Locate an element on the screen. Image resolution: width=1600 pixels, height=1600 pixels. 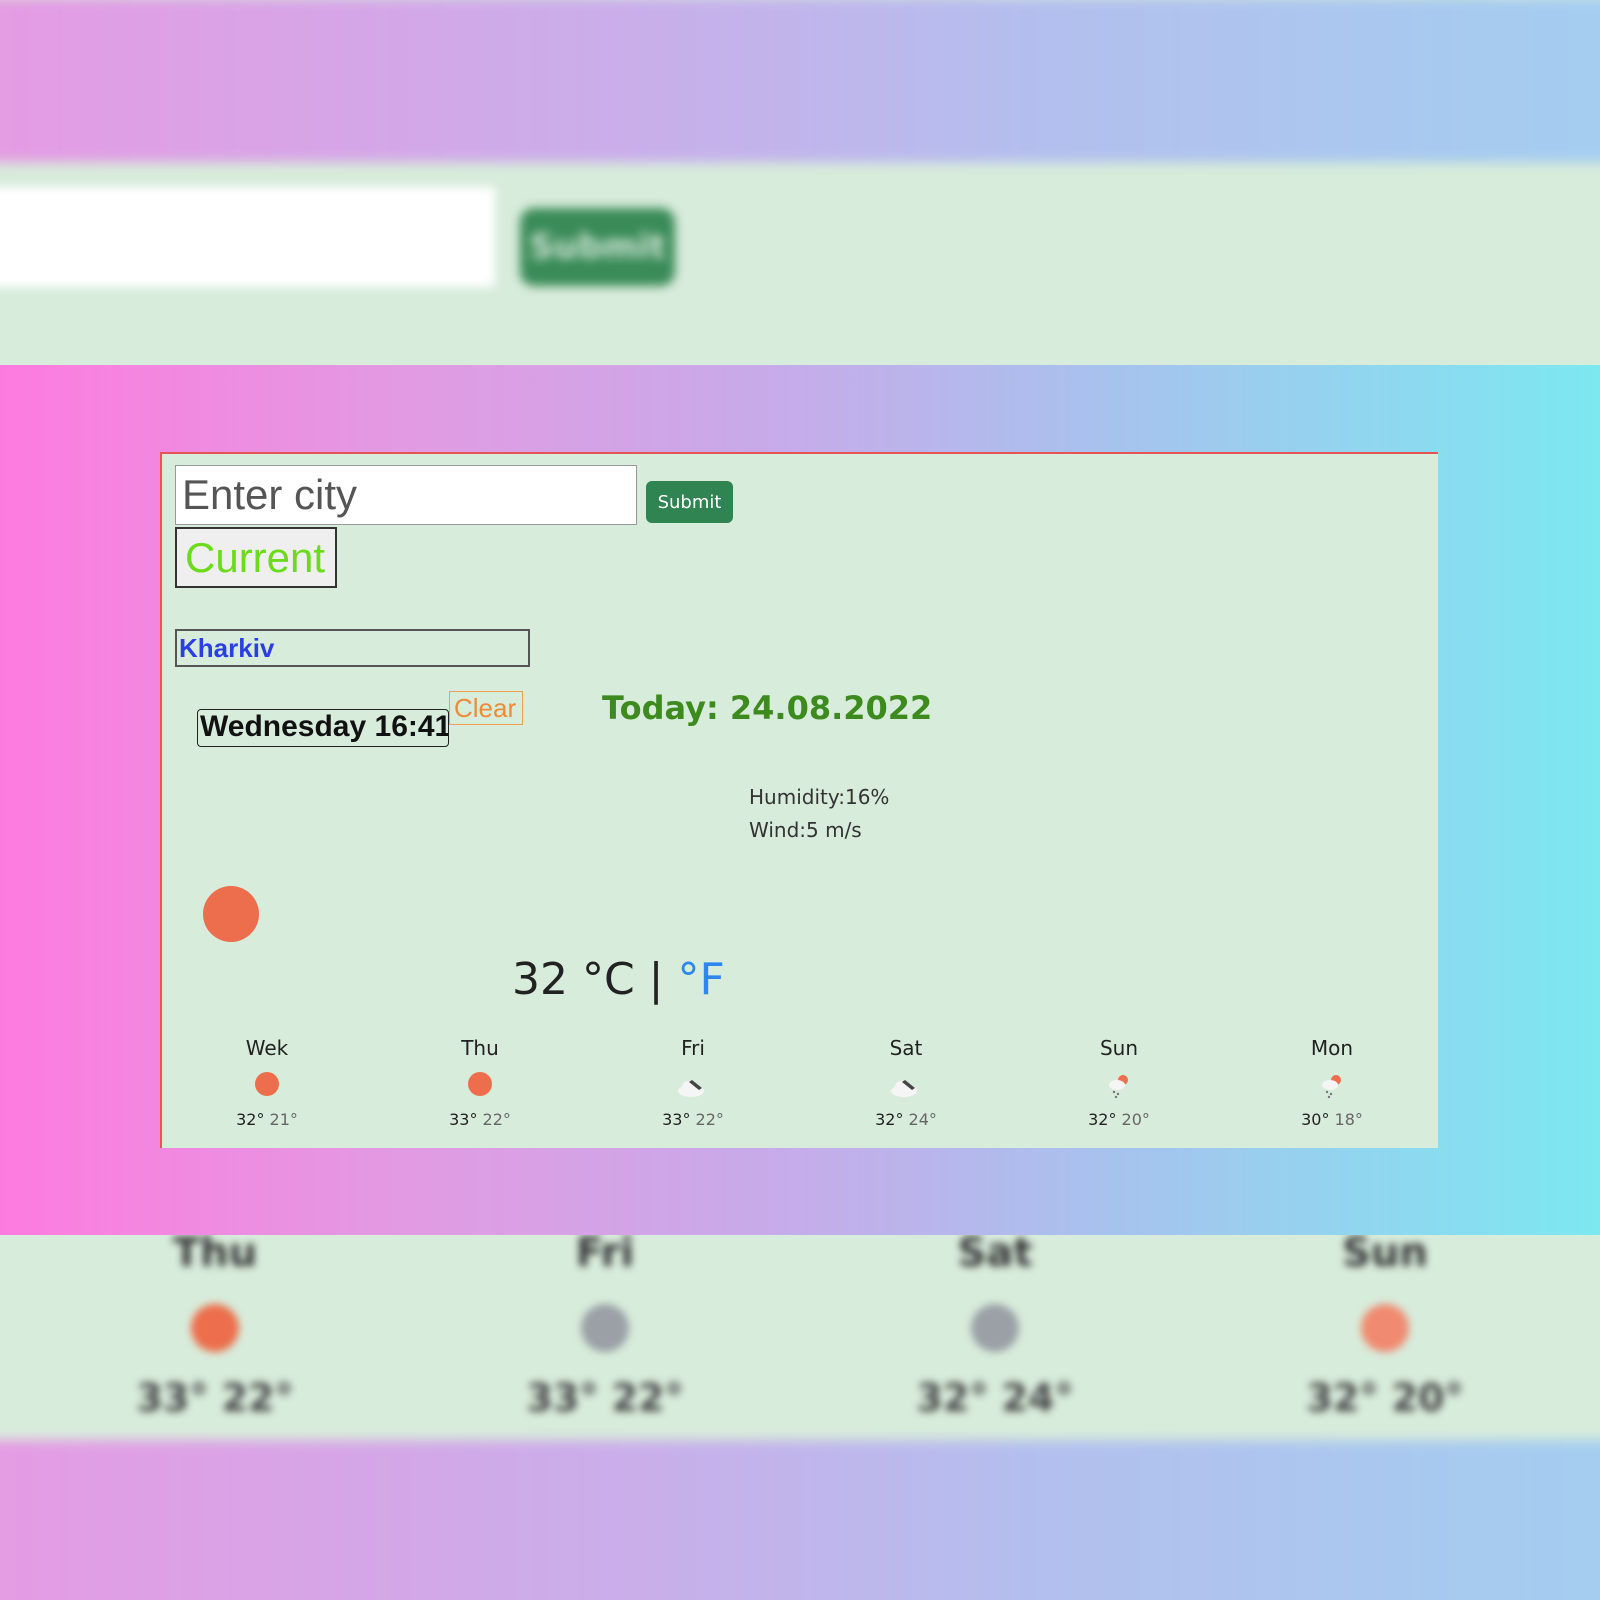
forecast-temps: 32° 21° is located at coordinates (267, 1119).